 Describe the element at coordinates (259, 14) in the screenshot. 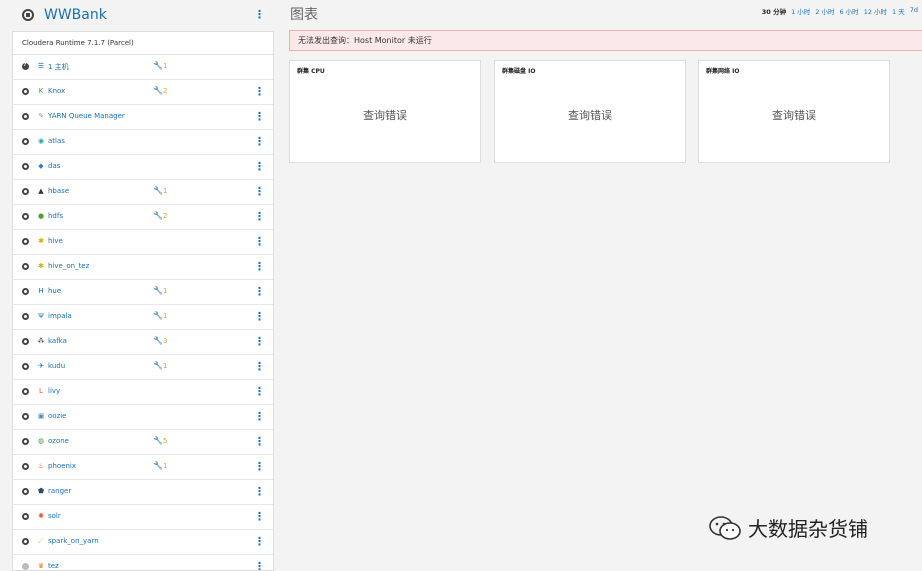

I see `cluster-actions-menu-icon: ⋮` at that location.